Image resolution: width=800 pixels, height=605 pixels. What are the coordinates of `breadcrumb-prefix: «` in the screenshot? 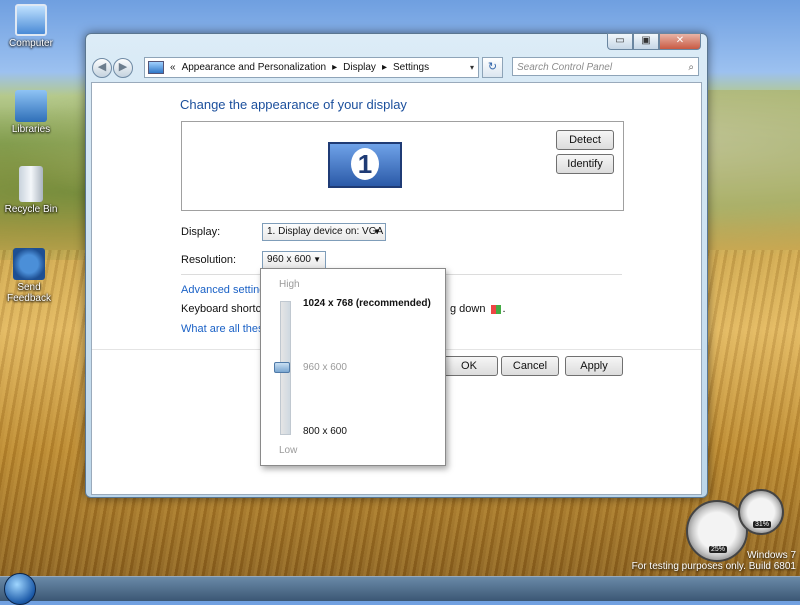 It's located at (173, 67).